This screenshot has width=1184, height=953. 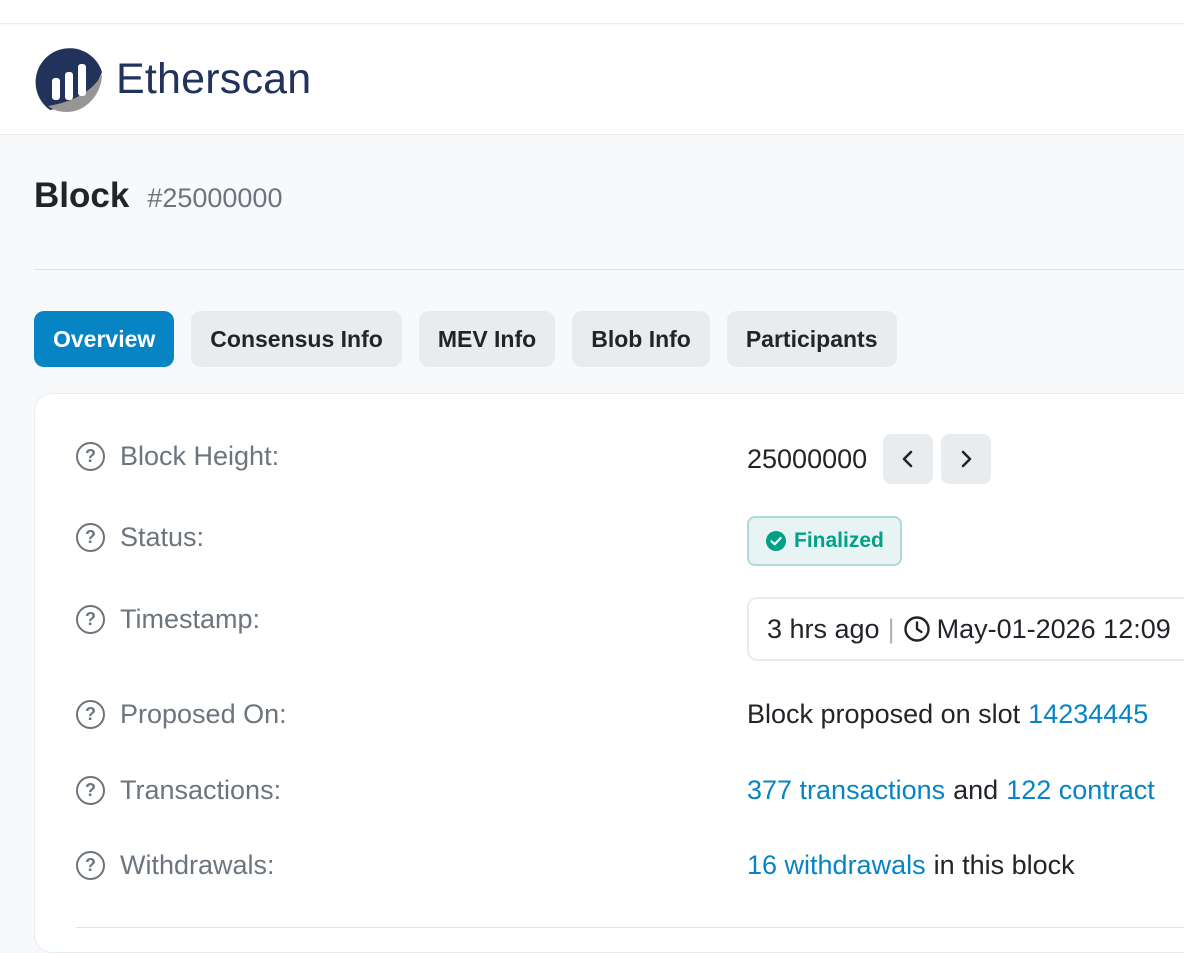 What do you see at coordinates (916, 629) in the screenshot?
I see `clock-icon` at bounding box center [916, 629].